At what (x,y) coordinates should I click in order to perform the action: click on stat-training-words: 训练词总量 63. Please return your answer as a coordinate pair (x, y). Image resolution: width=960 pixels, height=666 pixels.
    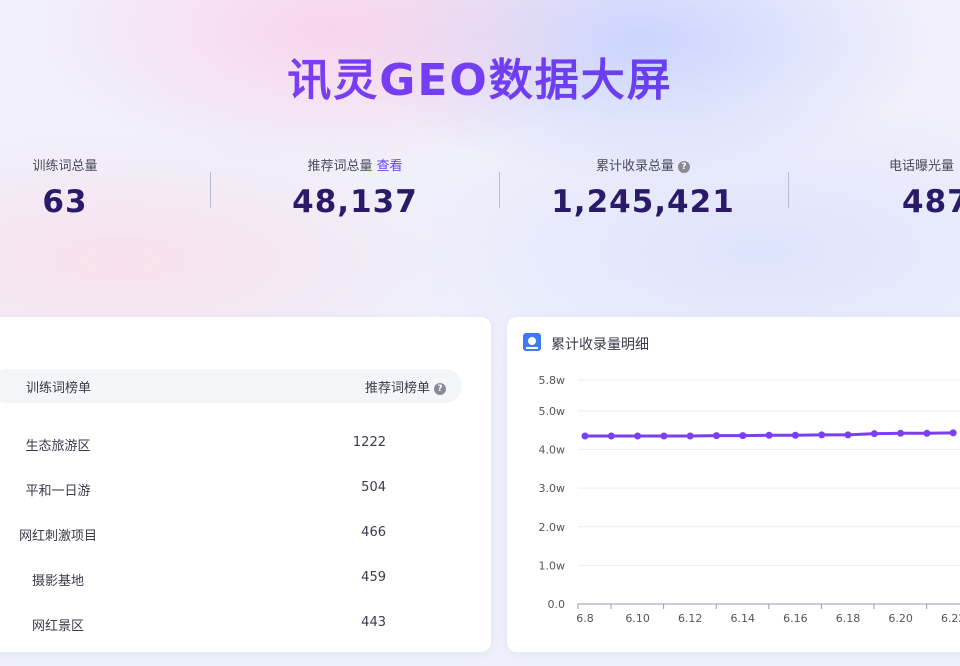
    Looking at the image, I should click on (90, 189).